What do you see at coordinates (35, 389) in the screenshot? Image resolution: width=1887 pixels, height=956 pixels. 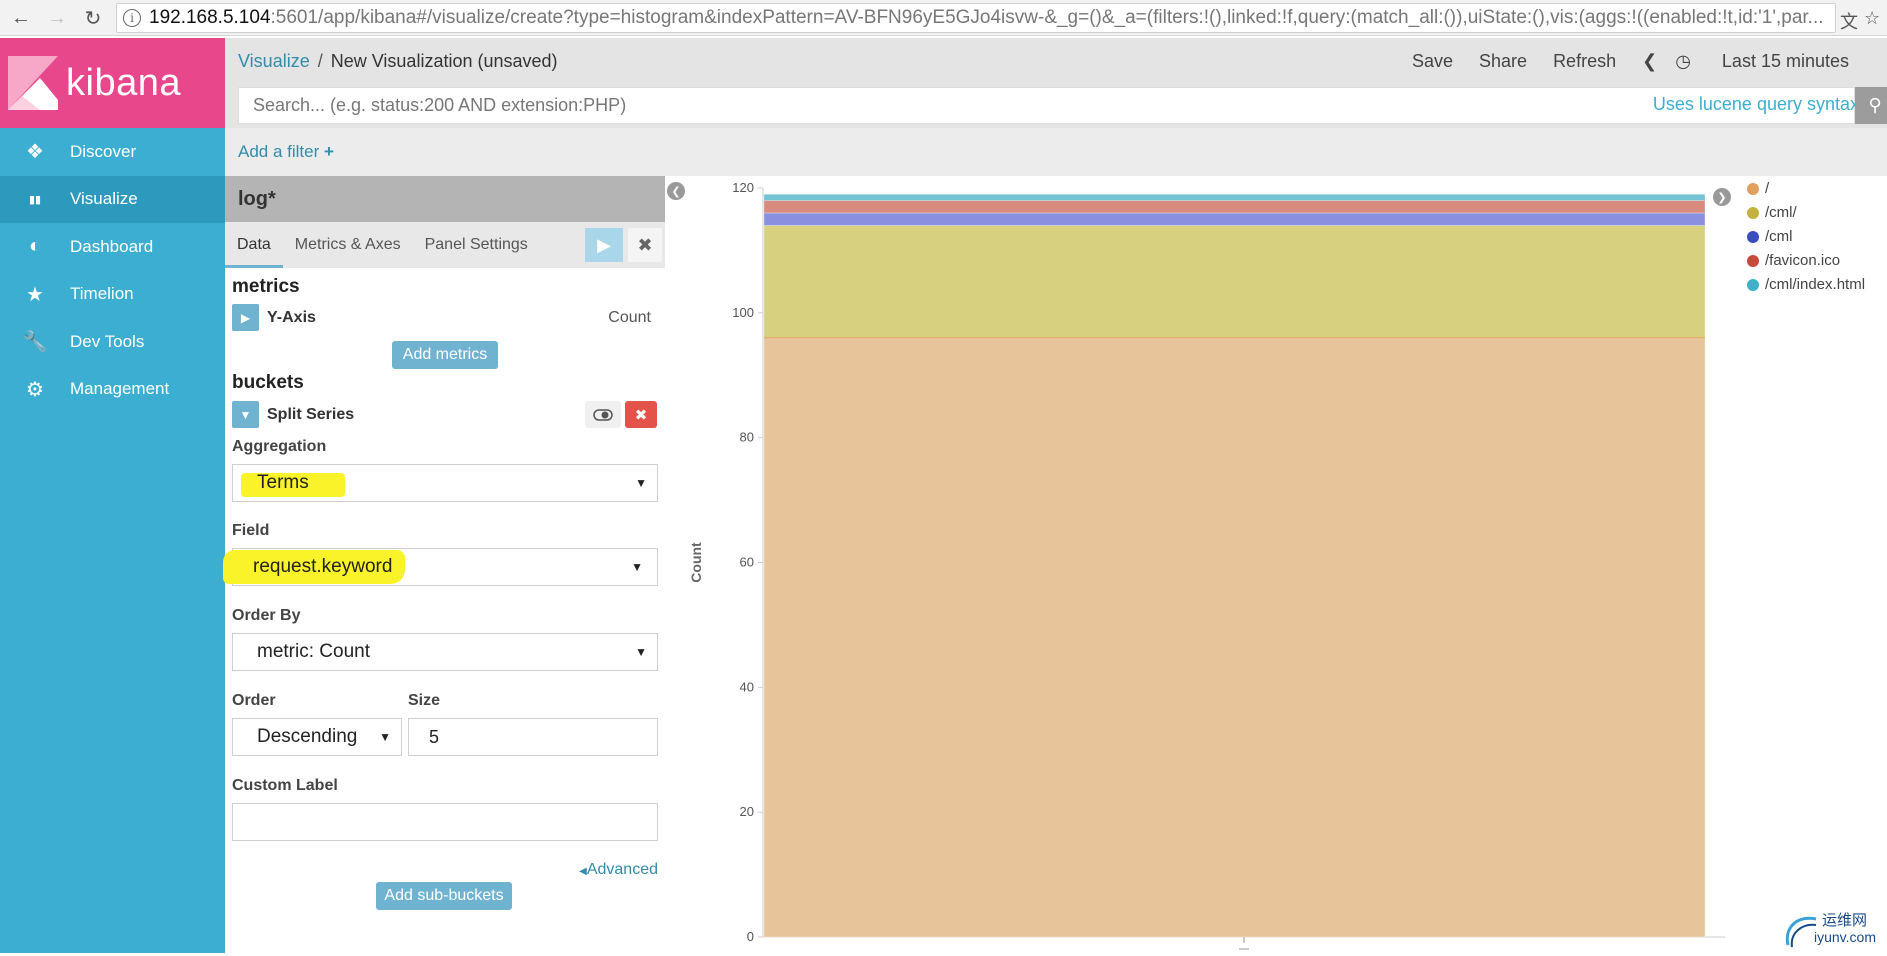 I see `gear-icon: ⚙` at bounding box center [35, 389].